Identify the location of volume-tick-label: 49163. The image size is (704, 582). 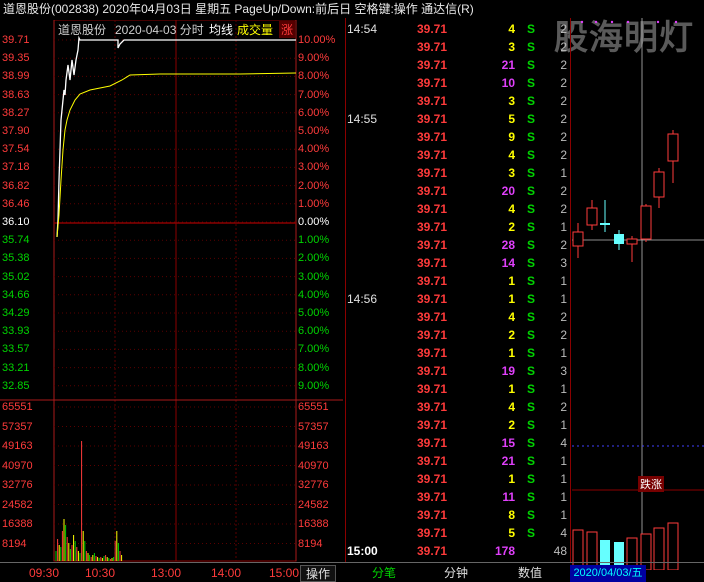
(17, 446).